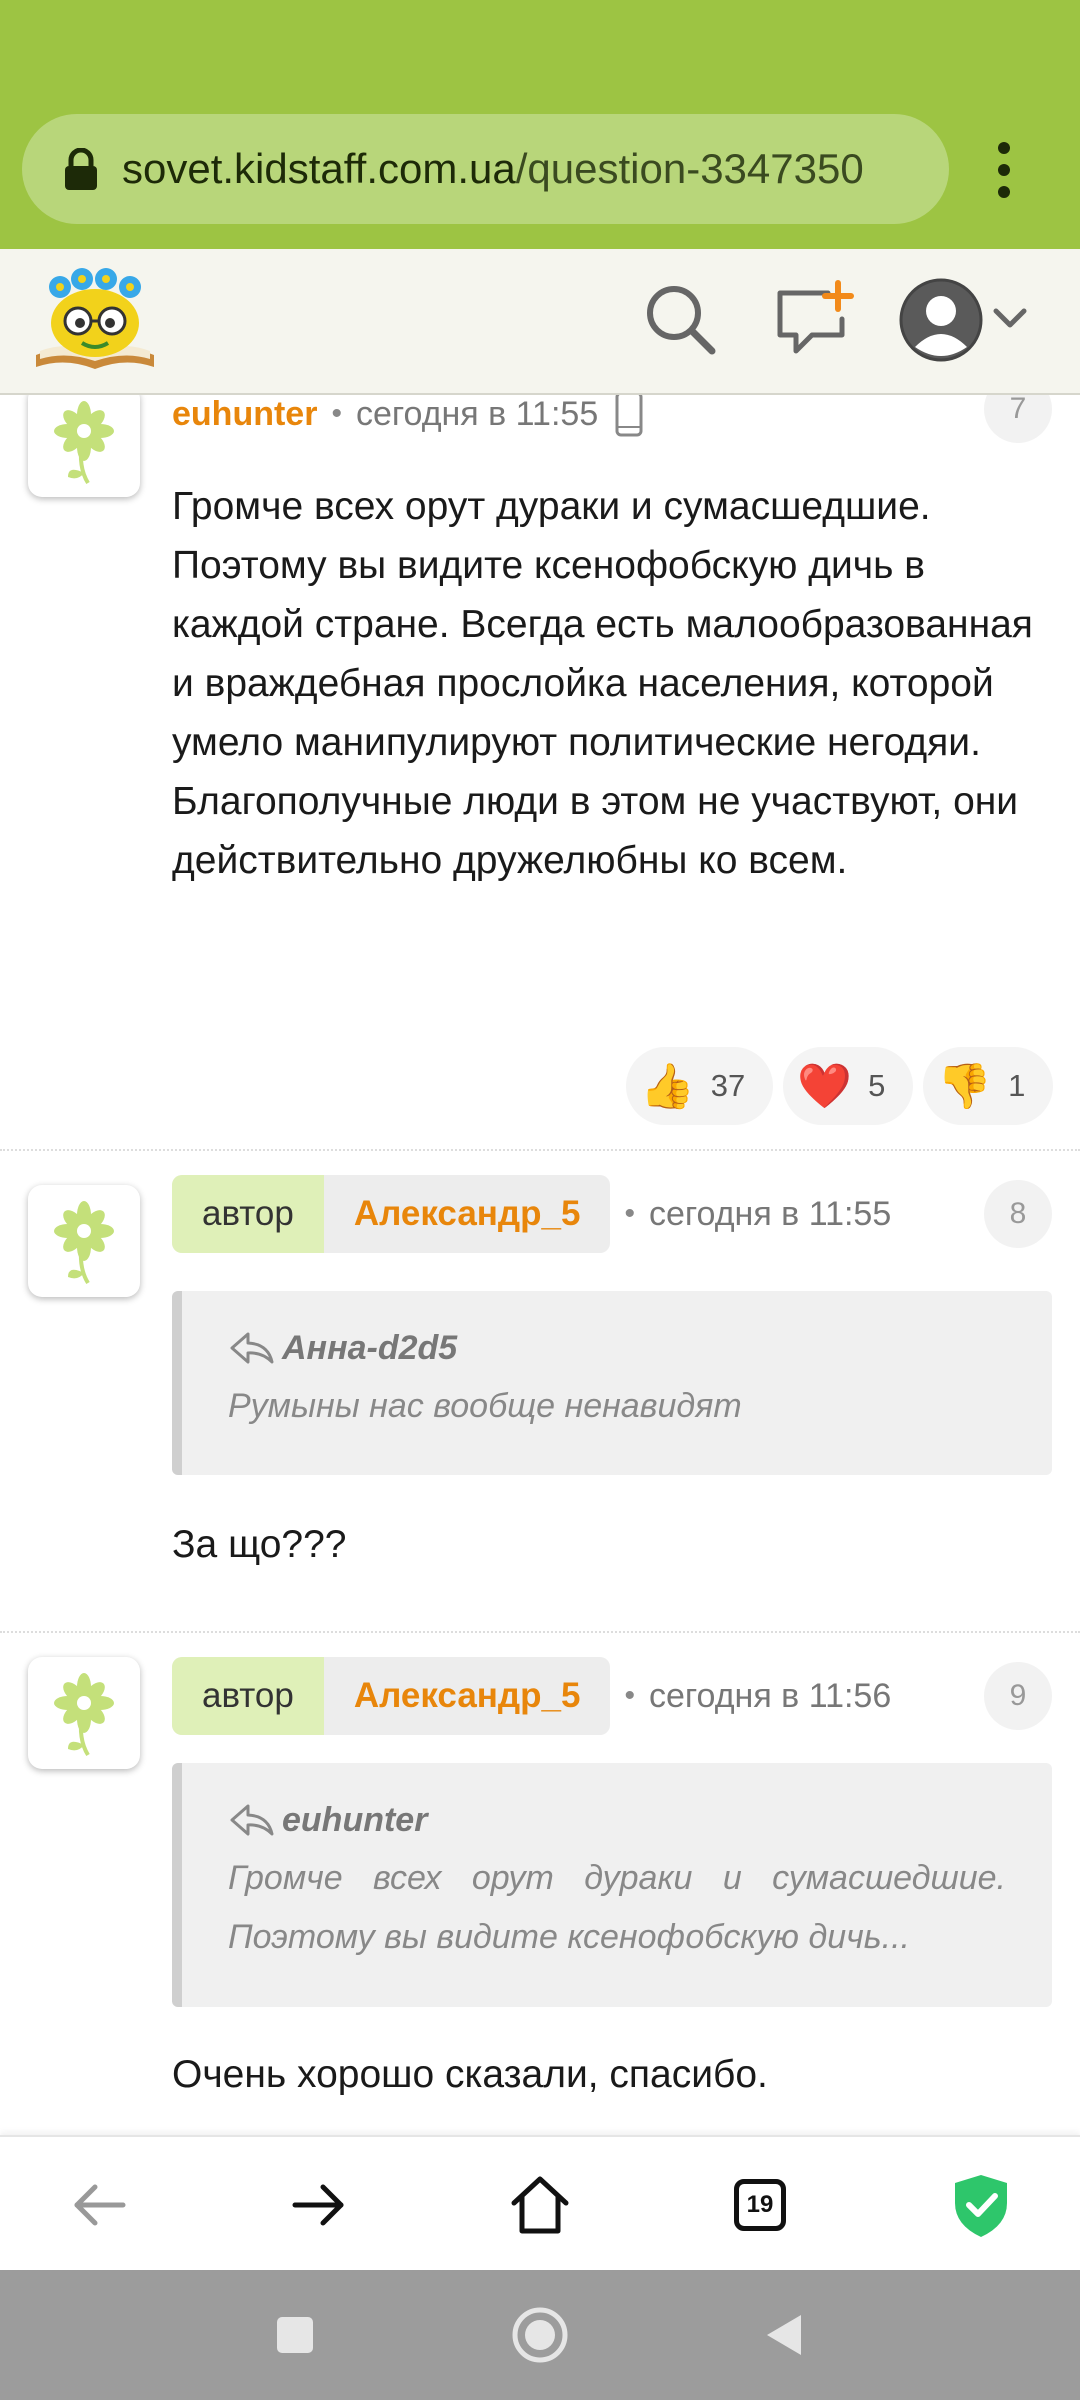  Describe the element at coordinates (941, 320) in the screenshot. I see `user-avatar-icon` at that location.